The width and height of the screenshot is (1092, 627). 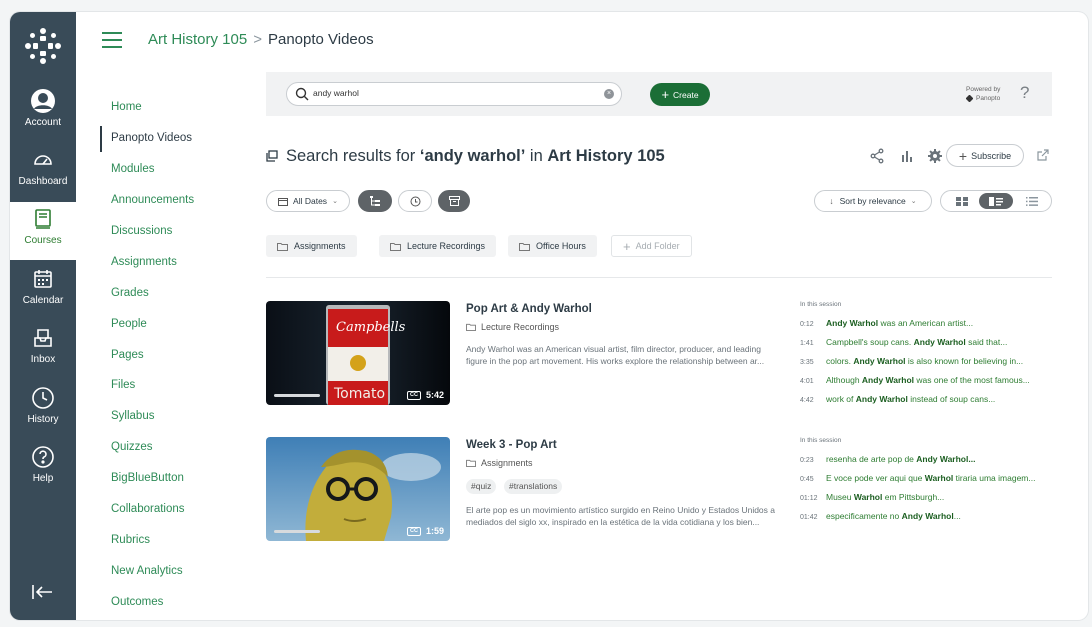 What do you see at coordinates (536, 156) in the screenshot?
I see `results-in: in` at bounding box center [536, 156].